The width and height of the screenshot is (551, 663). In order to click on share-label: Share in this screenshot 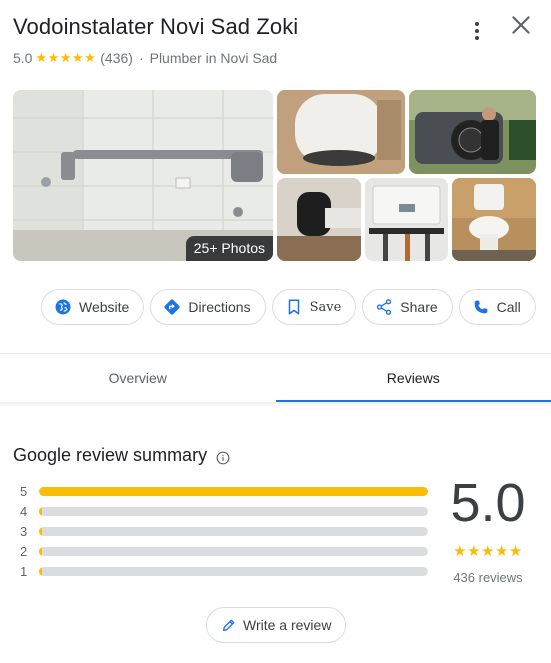, I will do `click(419, 307)`.